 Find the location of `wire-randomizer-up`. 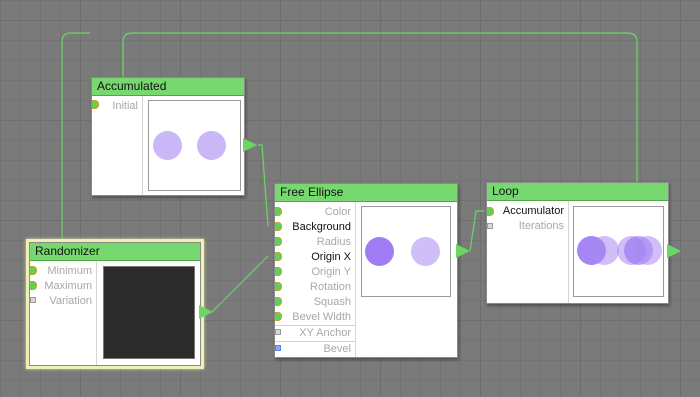

wire-randomizer-up is located at coordinates (75, 136).